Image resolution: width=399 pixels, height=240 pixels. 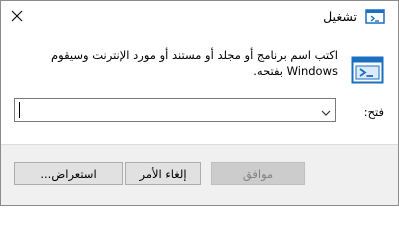 What do you see at coordinates (175, 110) in the screenshot?
I see `open-combobox` at bounding box center [175, 110].